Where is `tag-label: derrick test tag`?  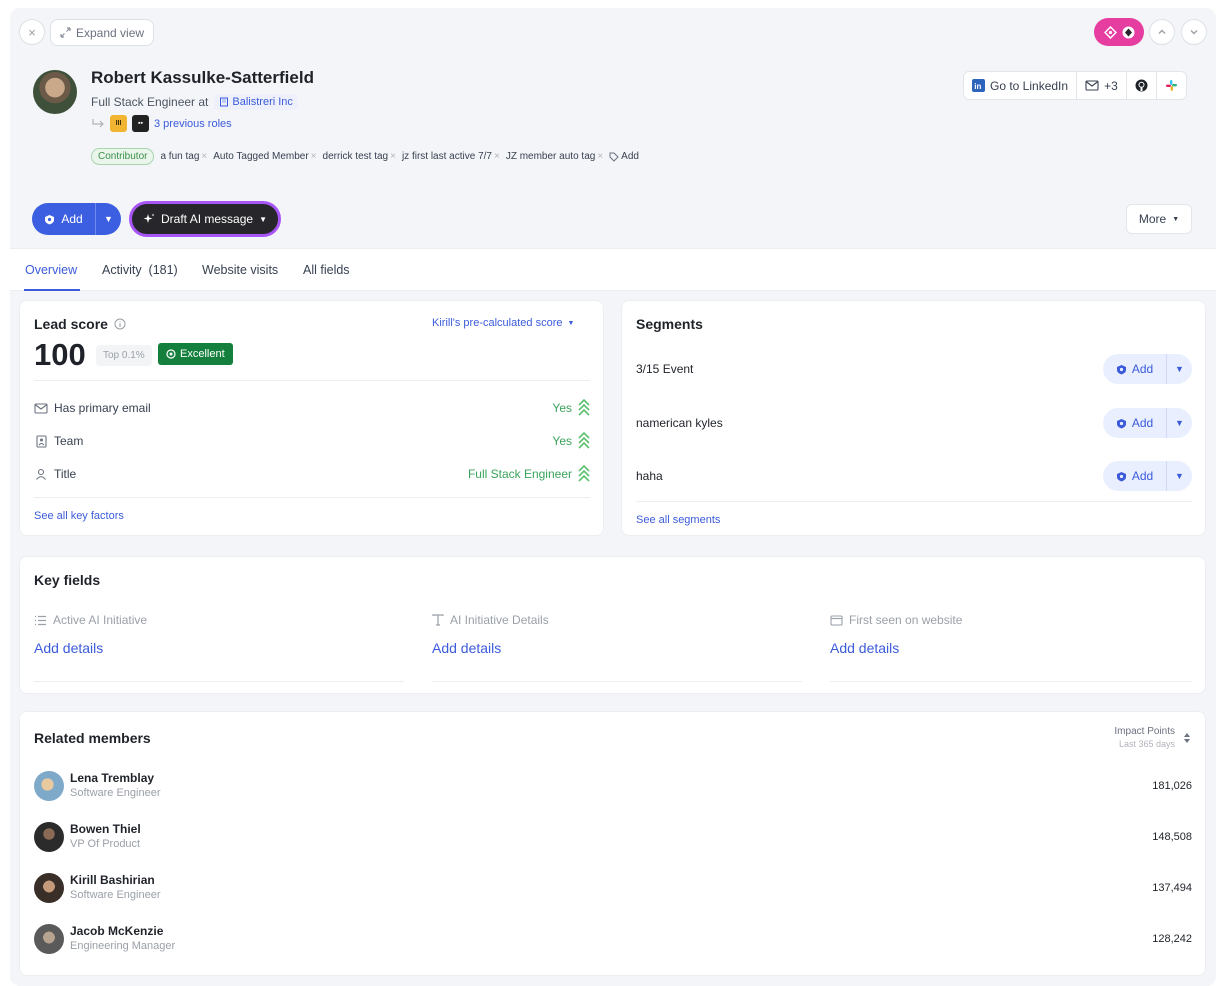 tag-label: derrick test tag is located at coordinates (355, 156).